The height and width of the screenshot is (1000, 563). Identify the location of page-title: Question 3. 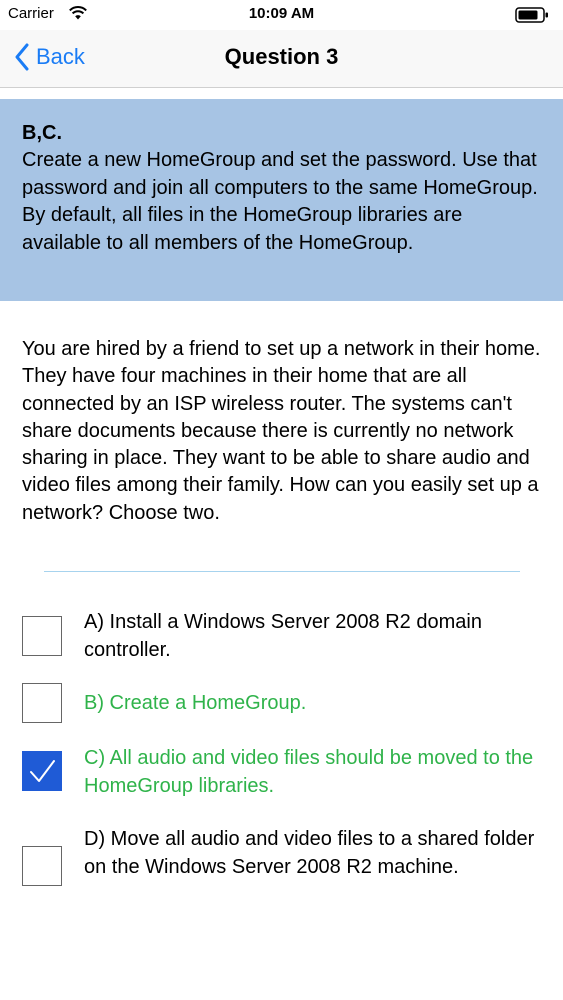
(281, 56).